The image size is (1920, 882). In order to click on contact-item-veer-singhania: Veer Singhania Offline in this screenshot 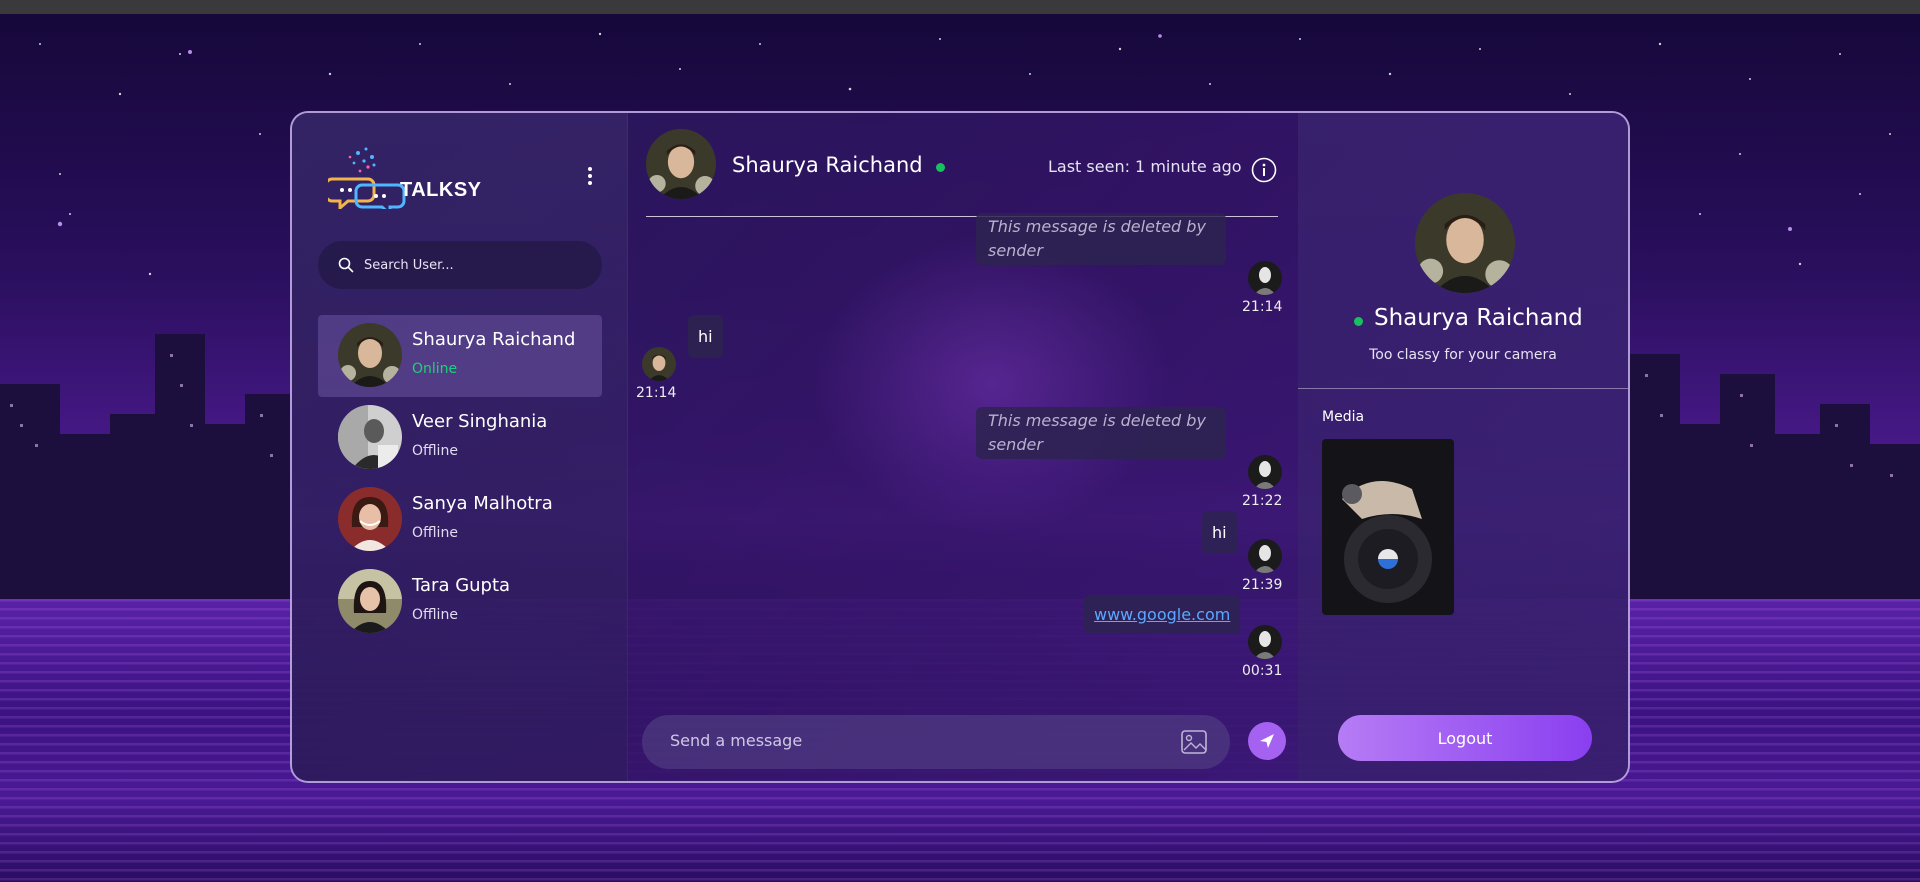, I will do `click(460, 438)`.